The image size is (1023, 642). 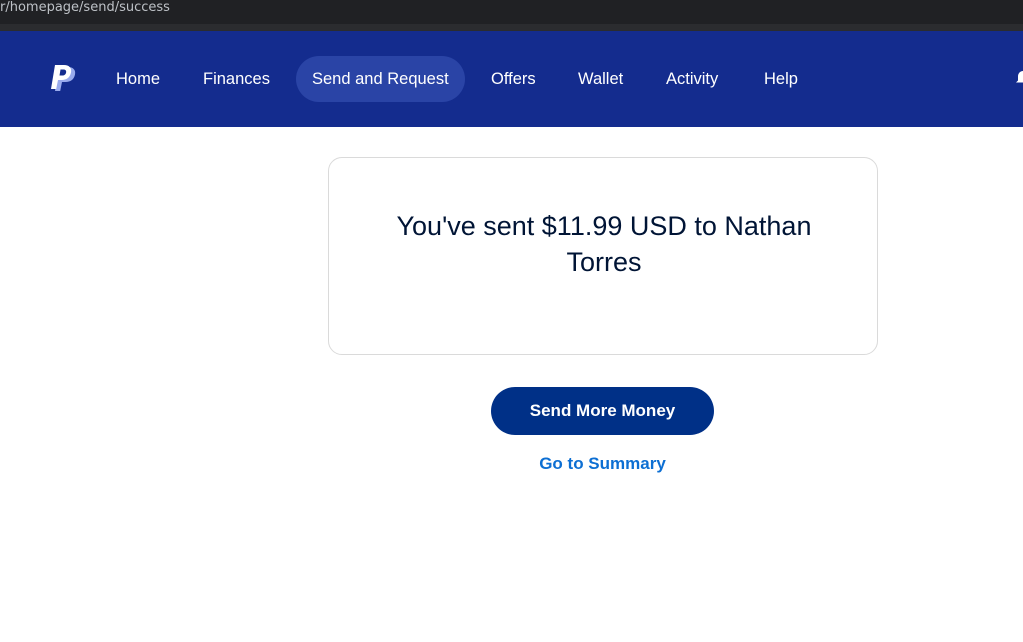 I want to click on nav-item-activity: Activity, so click(x=692, y=79).